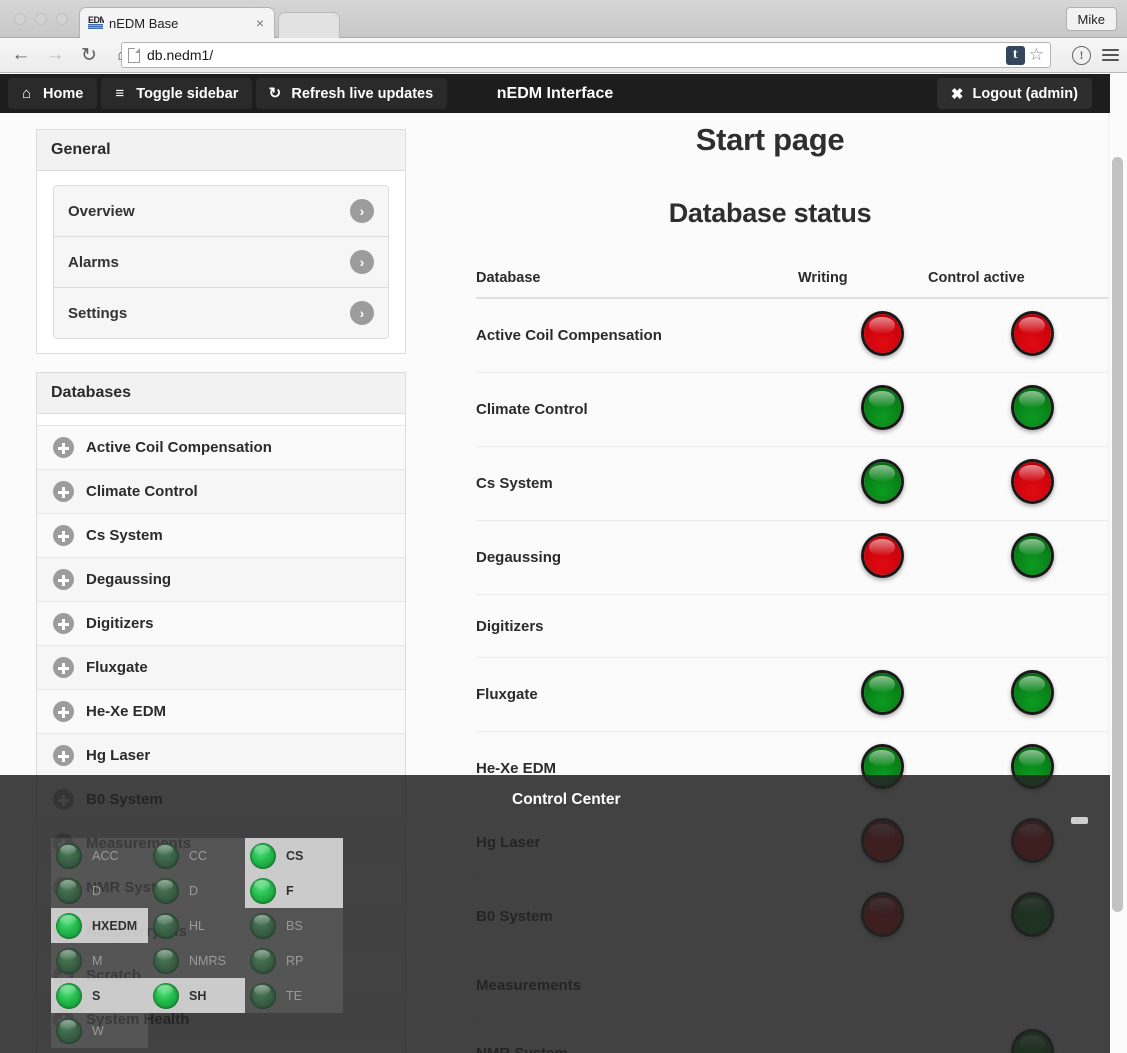 Image resolution: width=1127 pixels, height=1053 pixels. What do you see at coordinates (221, 393) in the screenshot?
I see `databases-panel-header: Databases` at bounding box center [221, 393].